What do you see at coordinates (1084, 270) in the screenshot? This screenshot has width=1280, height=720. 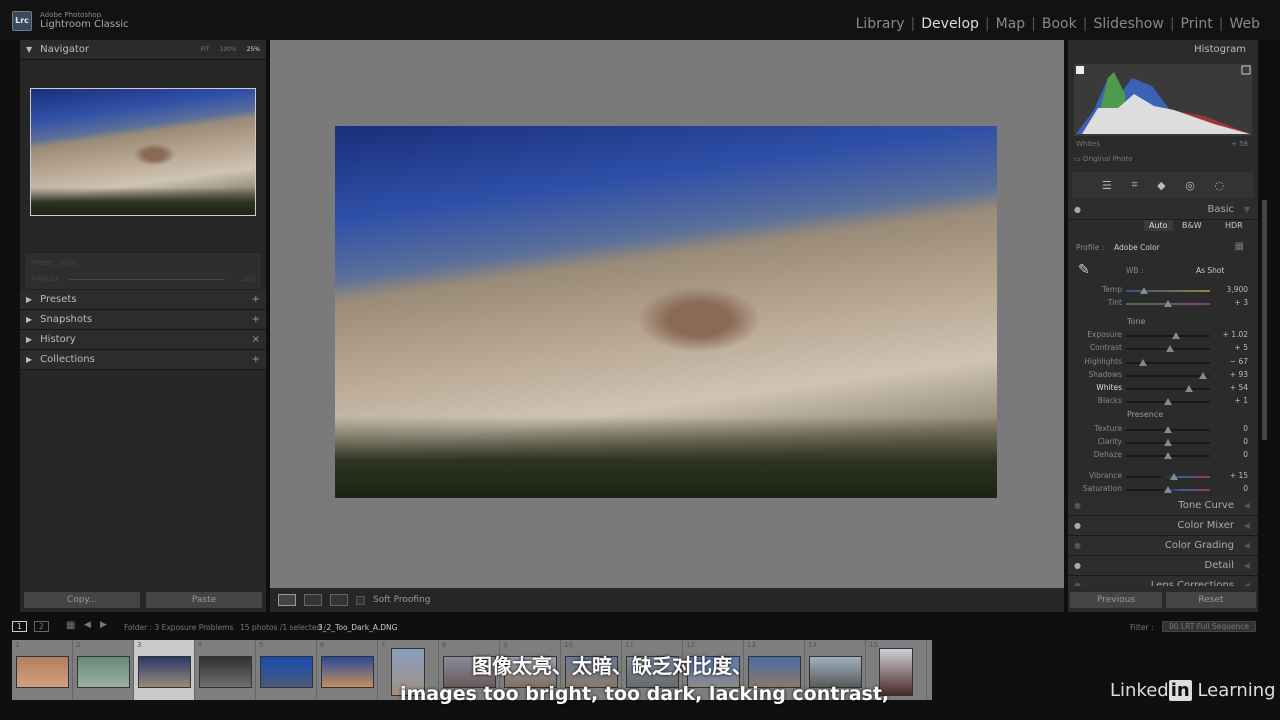 I see `white-balance-eyedropper-icon: ✎` at bounding box center [1084, 270].